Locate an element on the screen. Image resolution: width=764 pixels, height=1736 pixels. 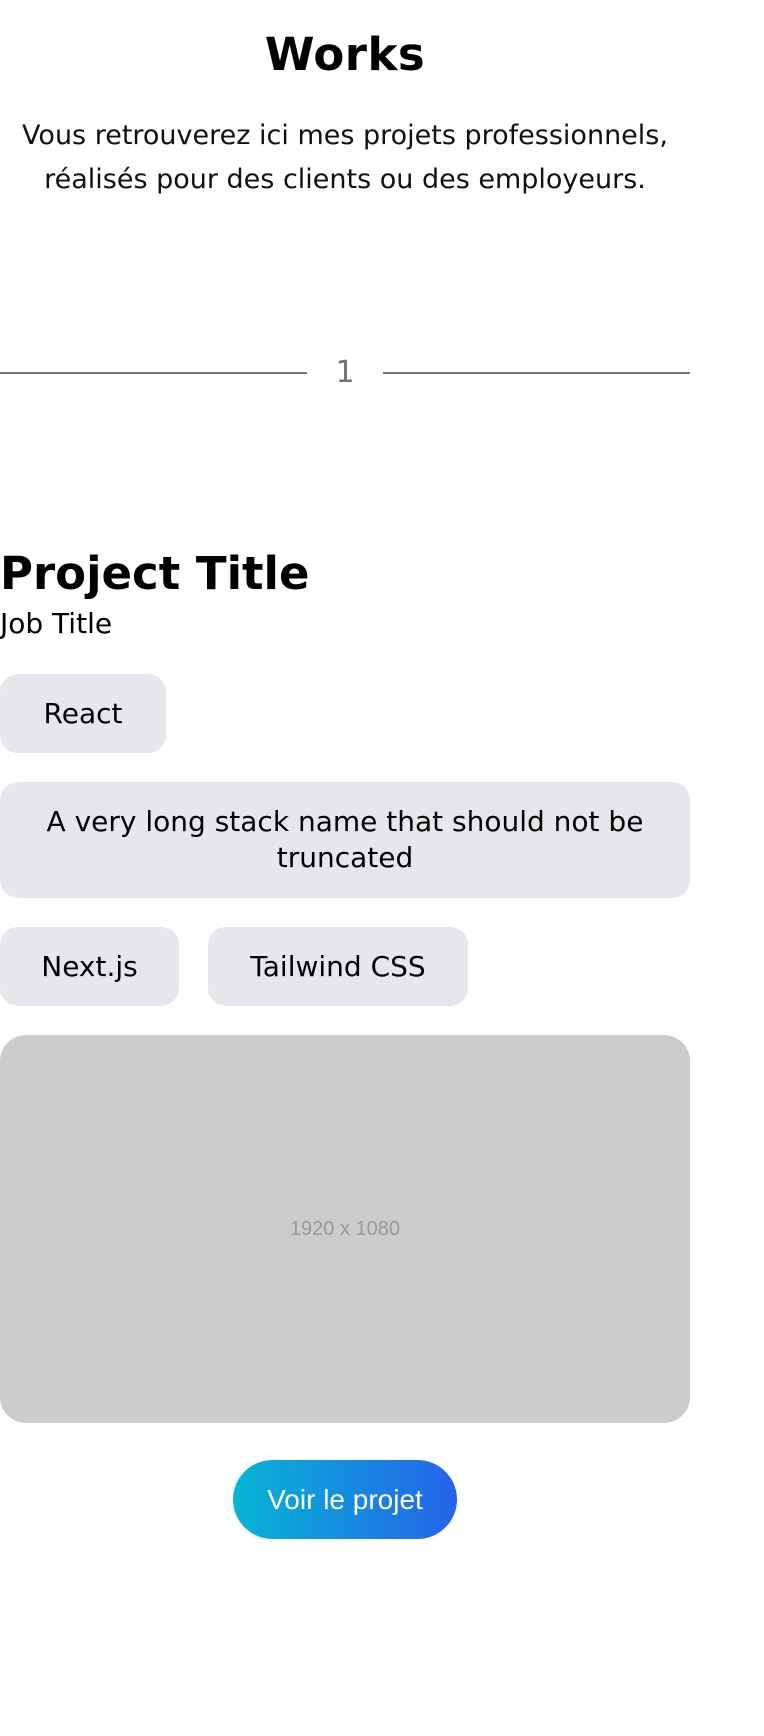
divider-line-right is located at coordinates (536, 373).